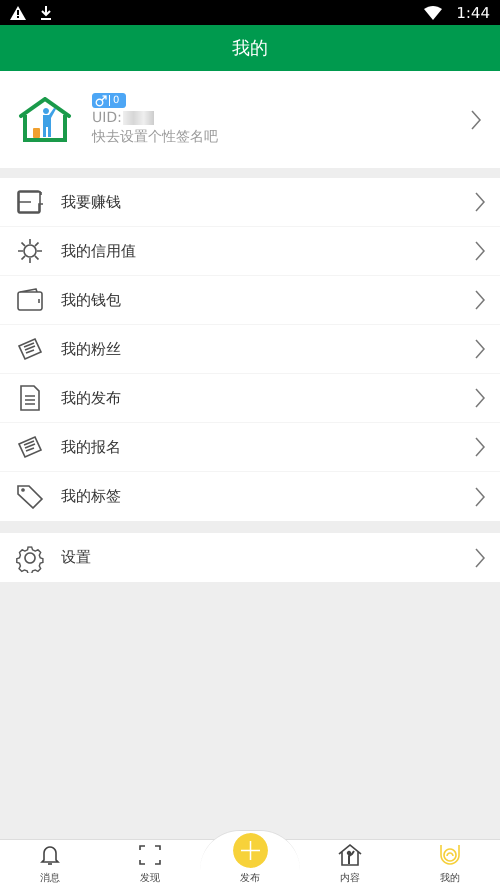 Image resolution: width=500 pixels, height=888 pixels. I want to click on avatar-drawing, so click(45, 119).